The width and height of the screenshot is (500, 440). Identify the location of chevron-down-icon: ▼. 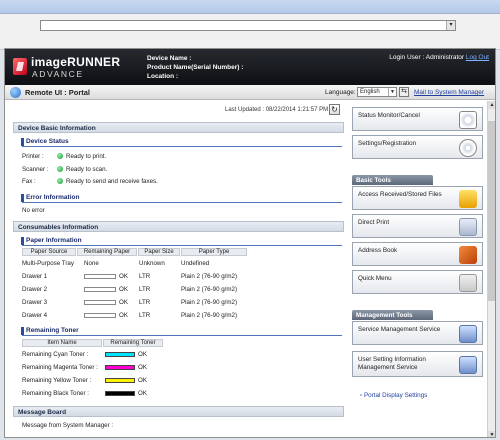
(392, 92).